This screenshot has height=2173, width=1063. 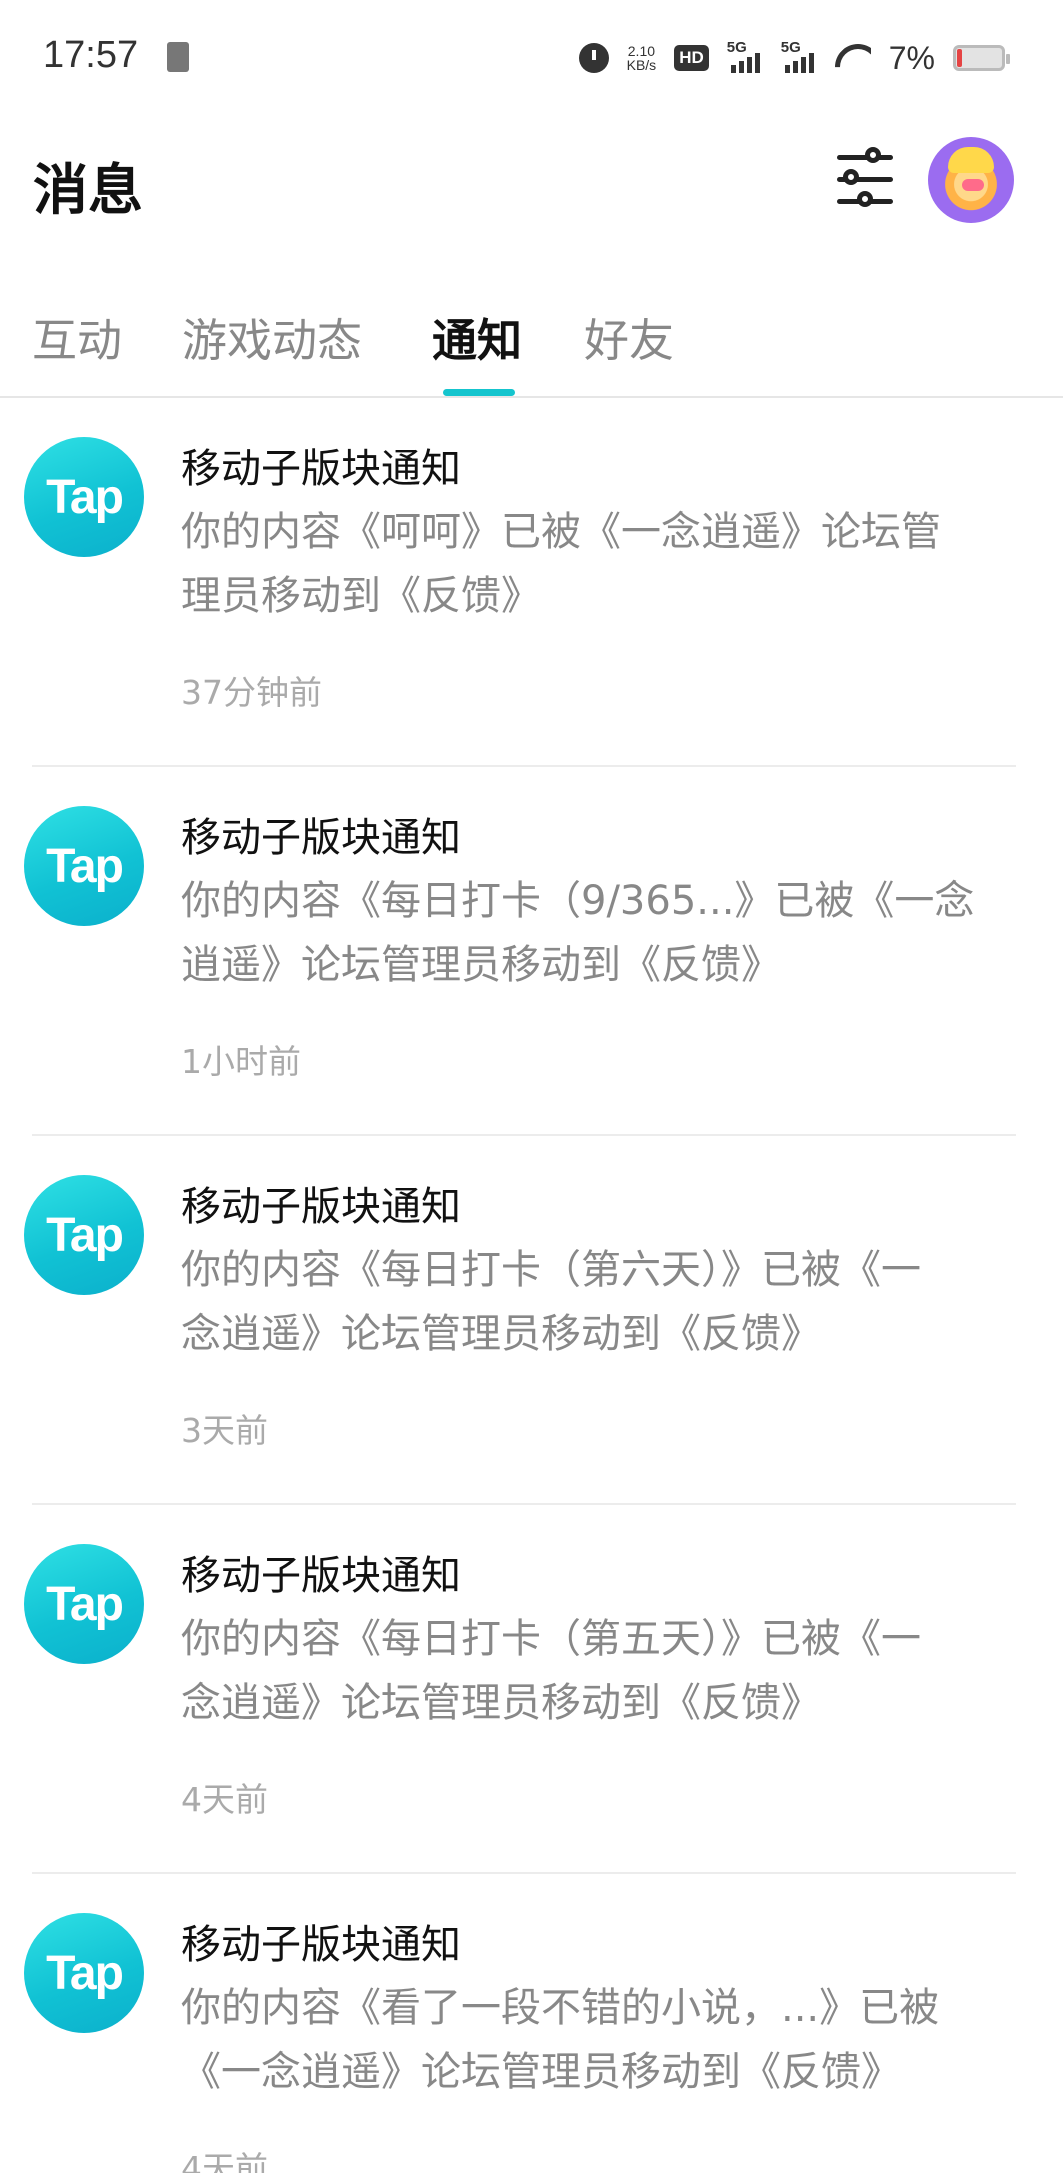 I want to click on notification-body-line: 你的内容《每日打卡（第六天）》已被《一, so click(x=551, y=1270).